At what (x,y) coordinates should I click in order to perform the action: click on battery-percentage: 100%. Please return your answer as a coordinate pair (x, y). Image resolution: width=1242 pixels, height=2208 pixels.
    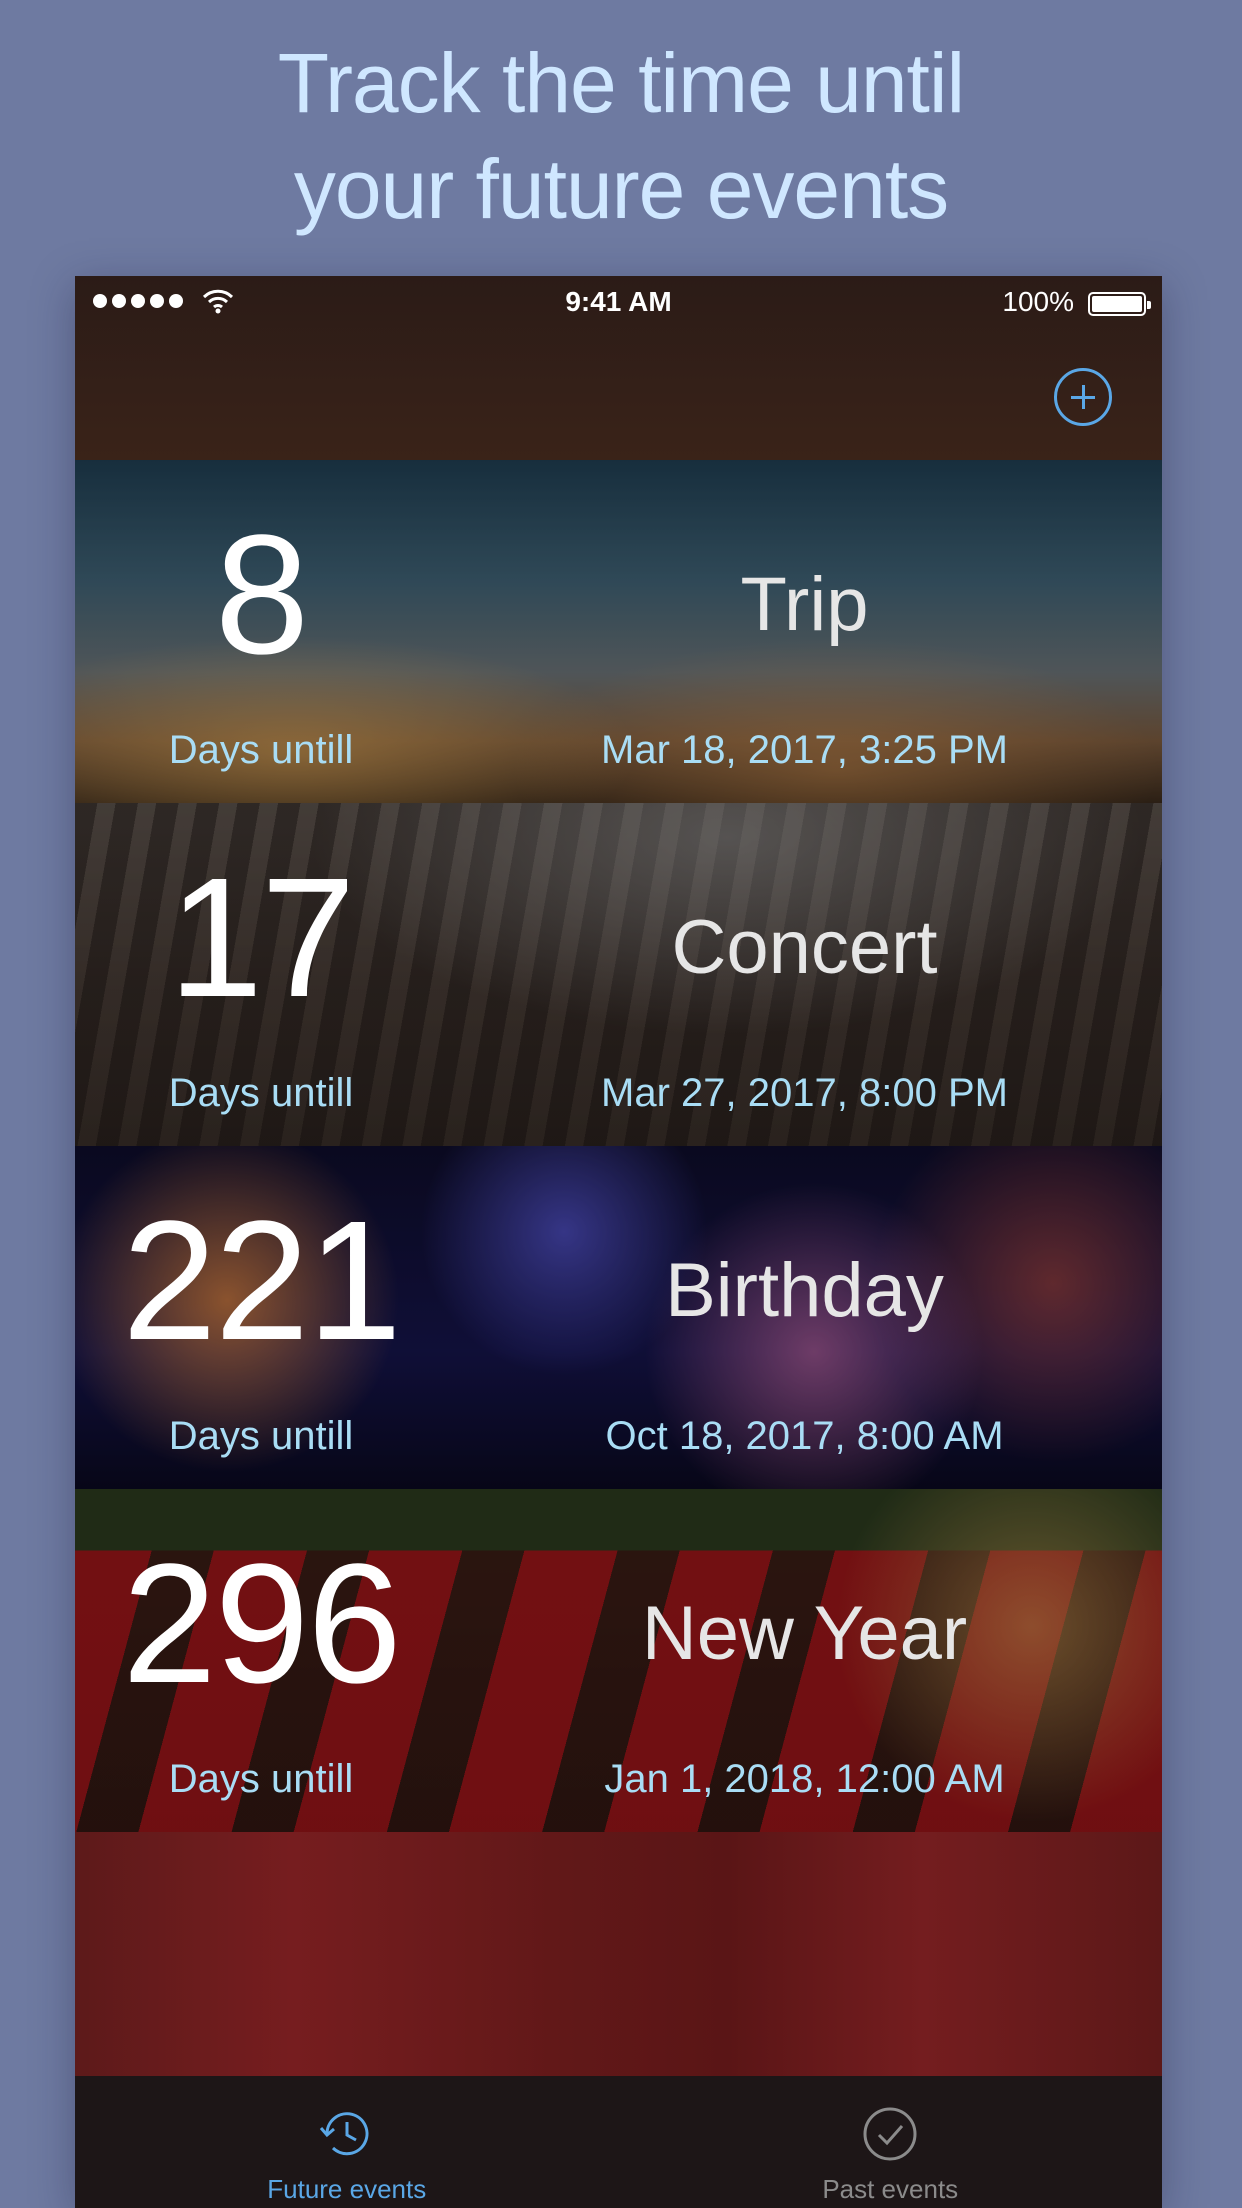
    Looking at the image, I should click on (1038, 301).